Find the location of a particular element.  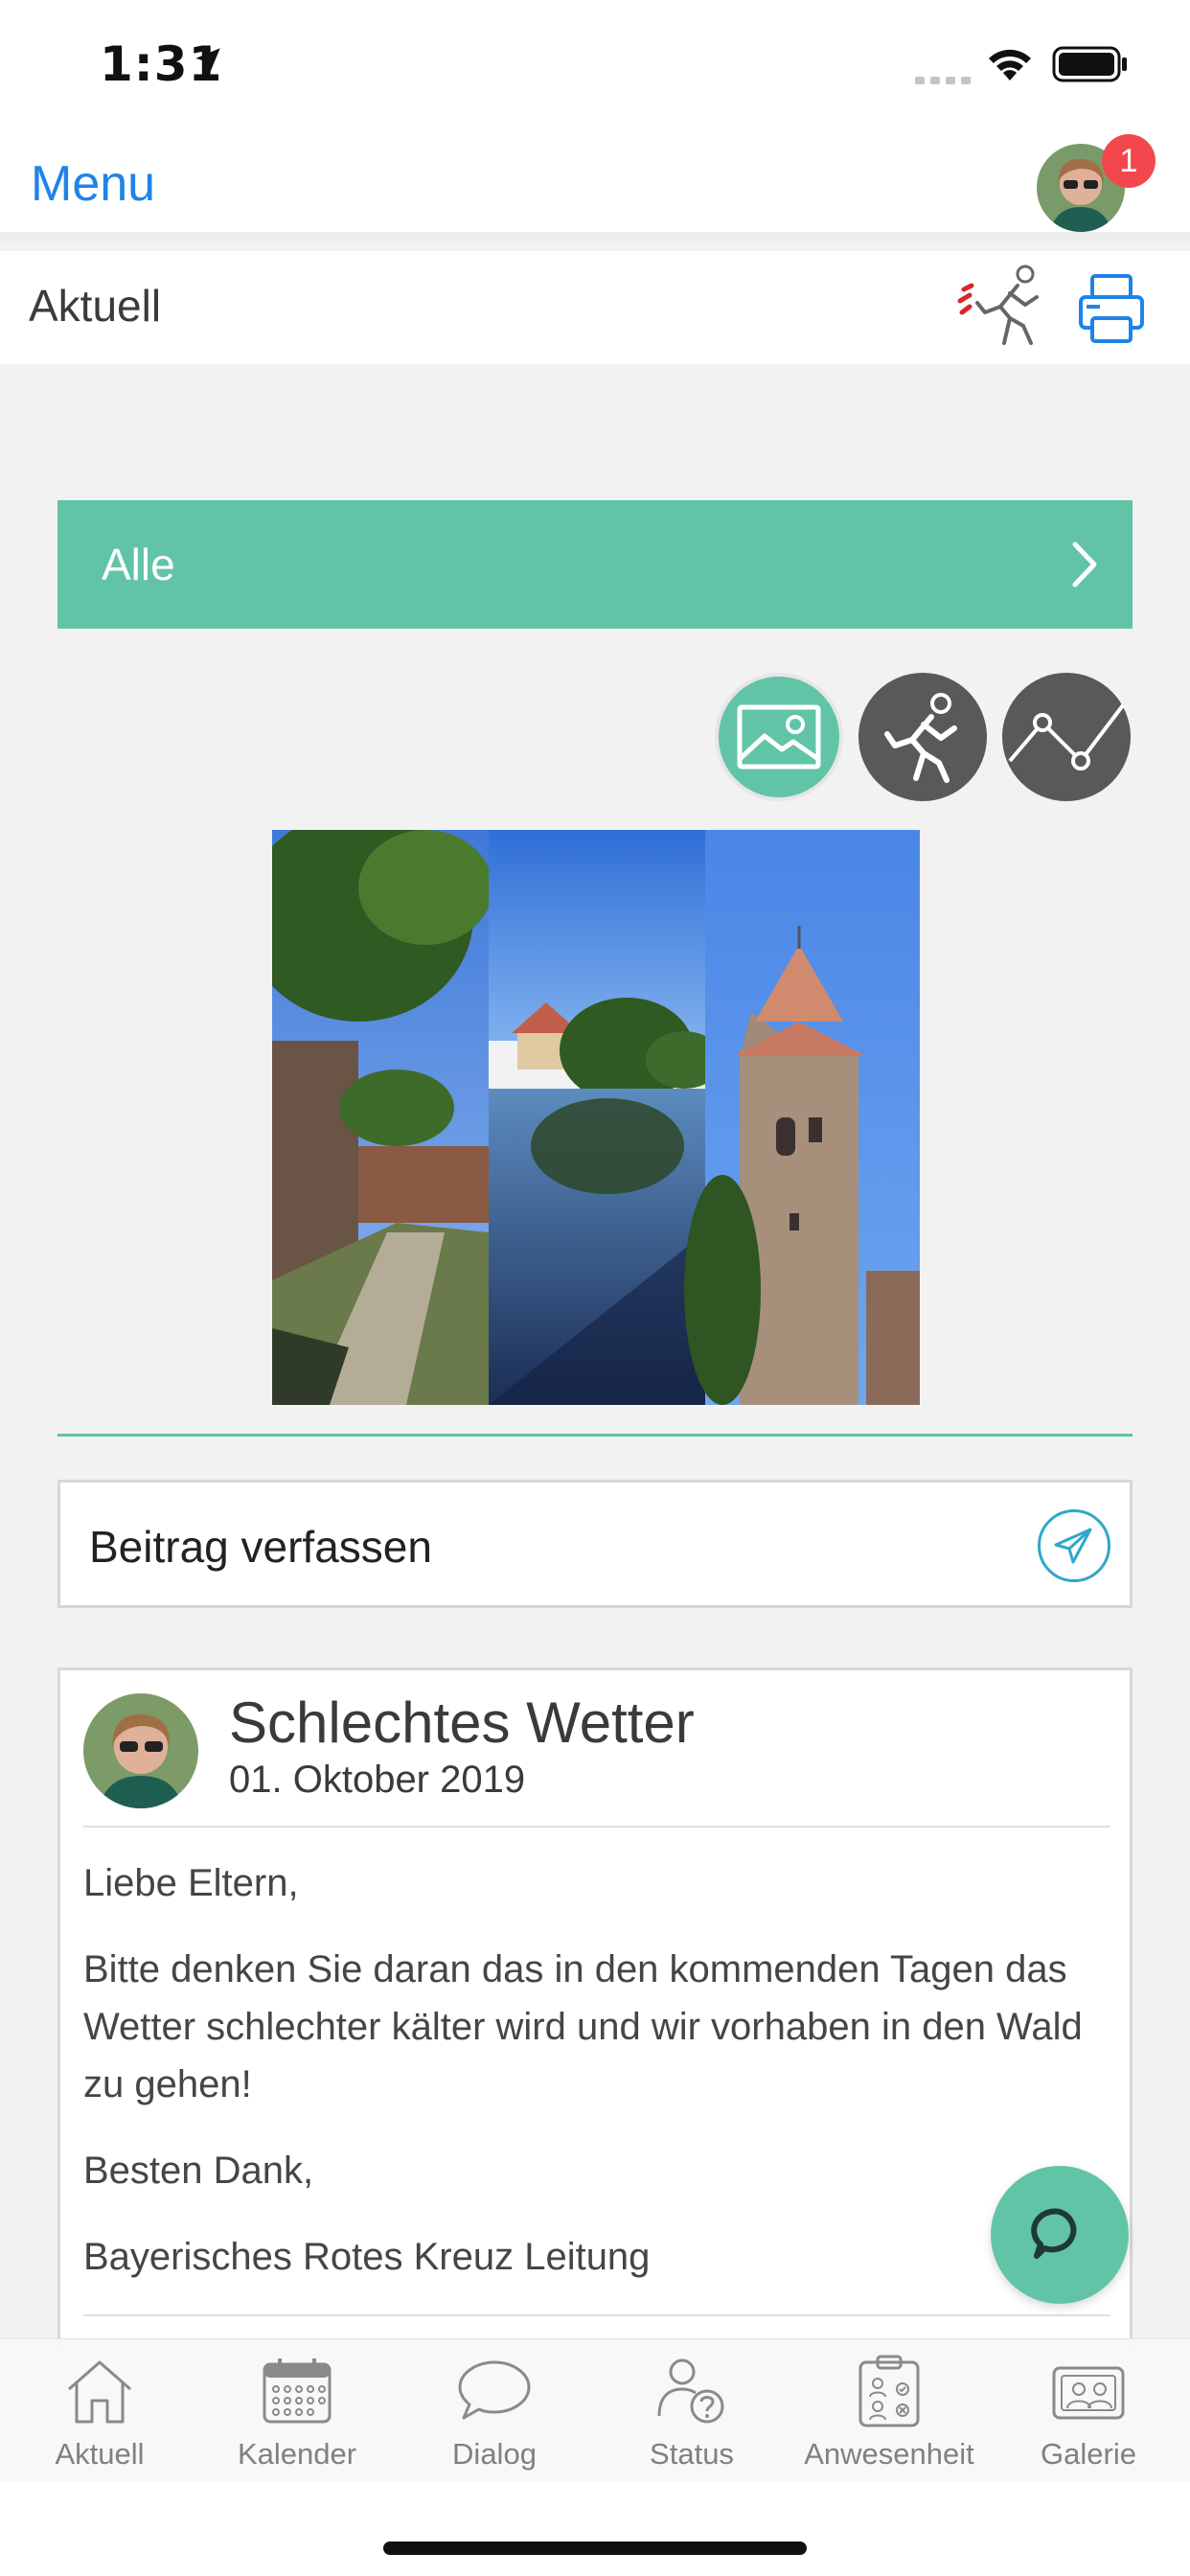

photo-collage is located at coordinates (596, 1117).